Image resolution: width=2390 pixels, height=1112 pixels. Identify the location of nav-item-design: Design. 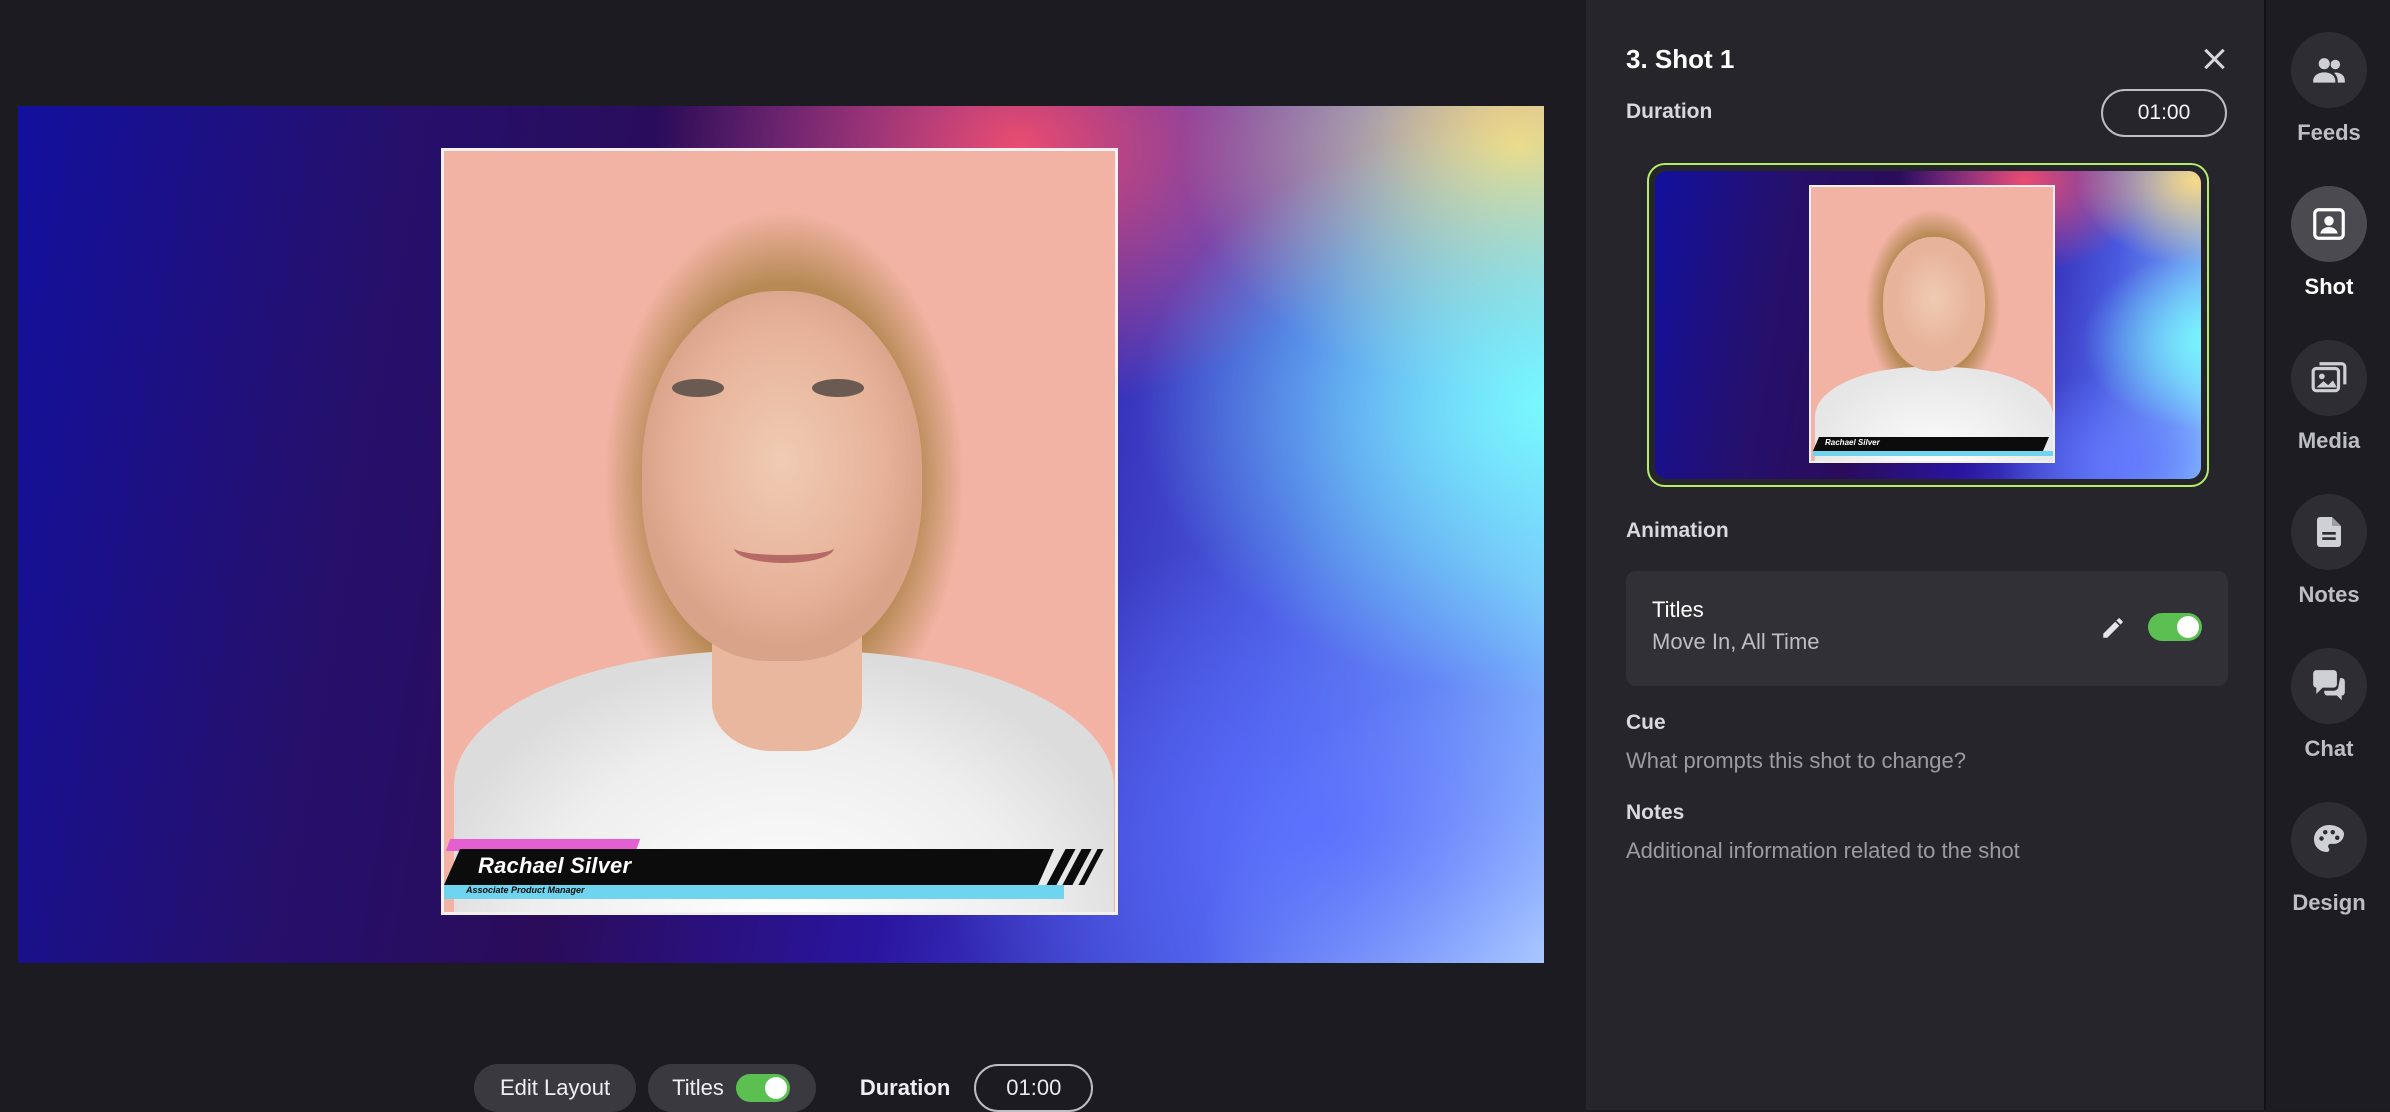
(2328, 877).